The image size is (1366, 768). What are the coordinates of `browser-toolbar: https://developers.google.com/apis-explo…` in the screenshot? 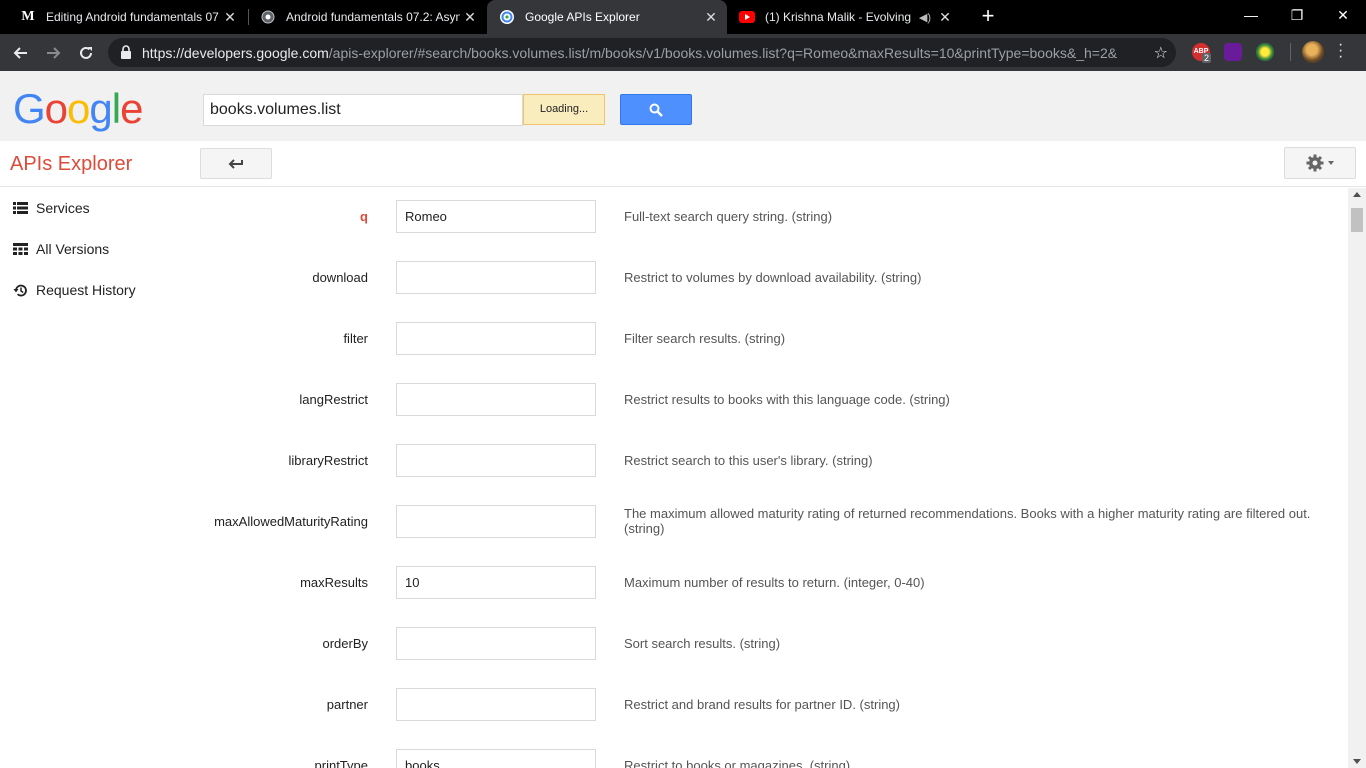 It's located at (683, 52).